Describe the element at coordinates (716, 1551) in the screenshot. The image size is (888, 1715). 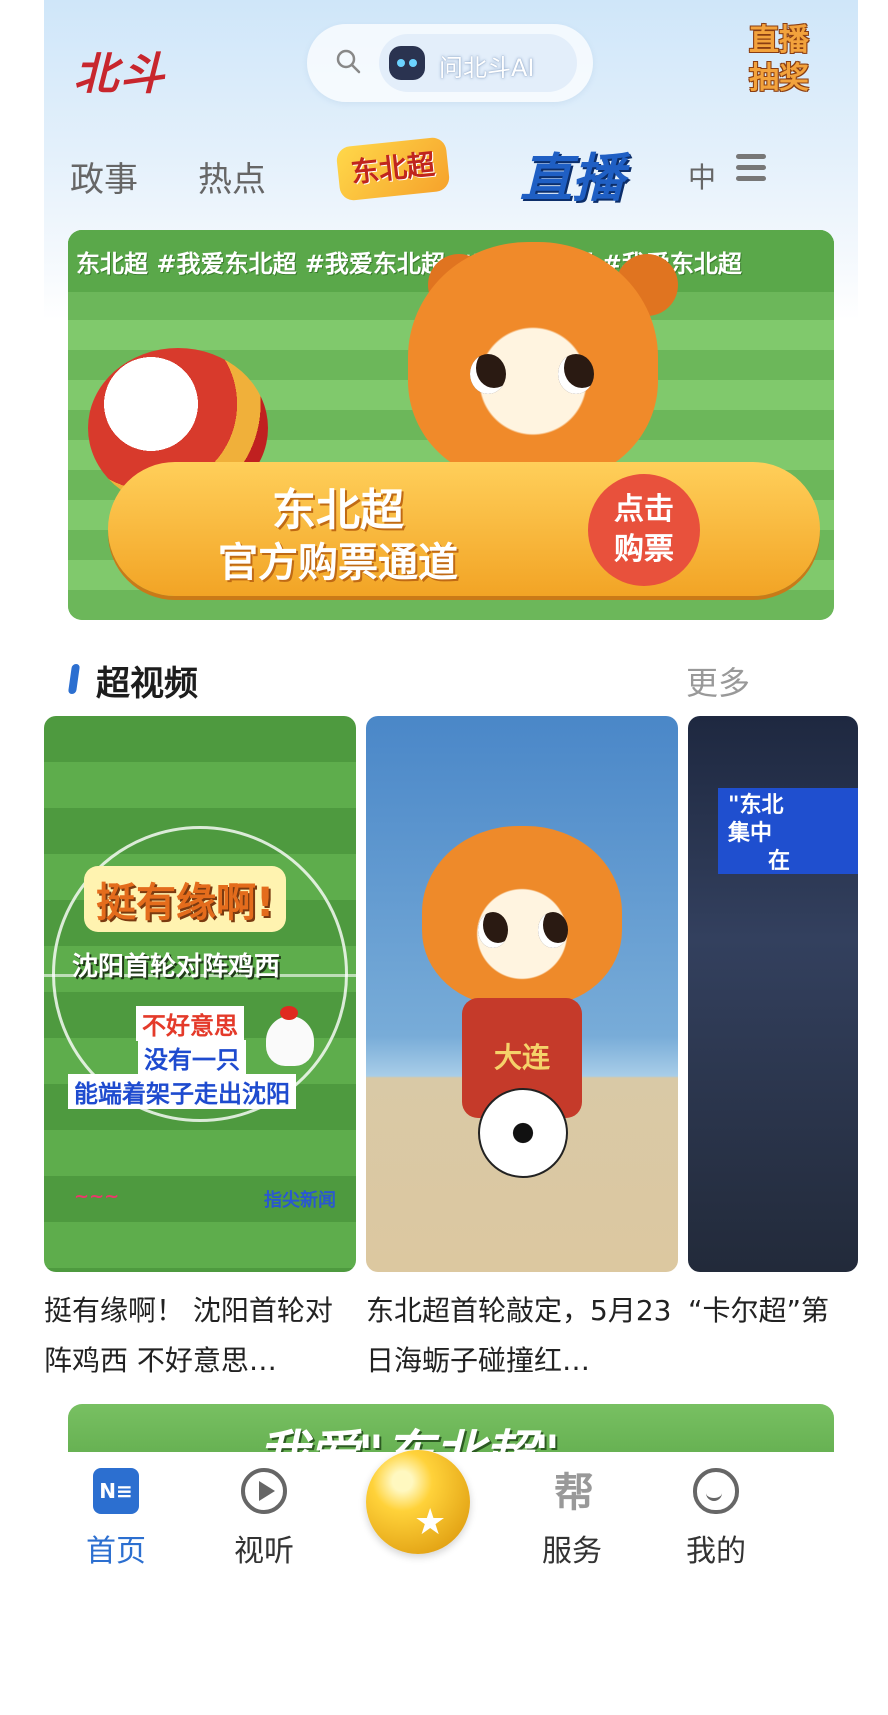
I see `nav-profile-label: 我的` at that location.